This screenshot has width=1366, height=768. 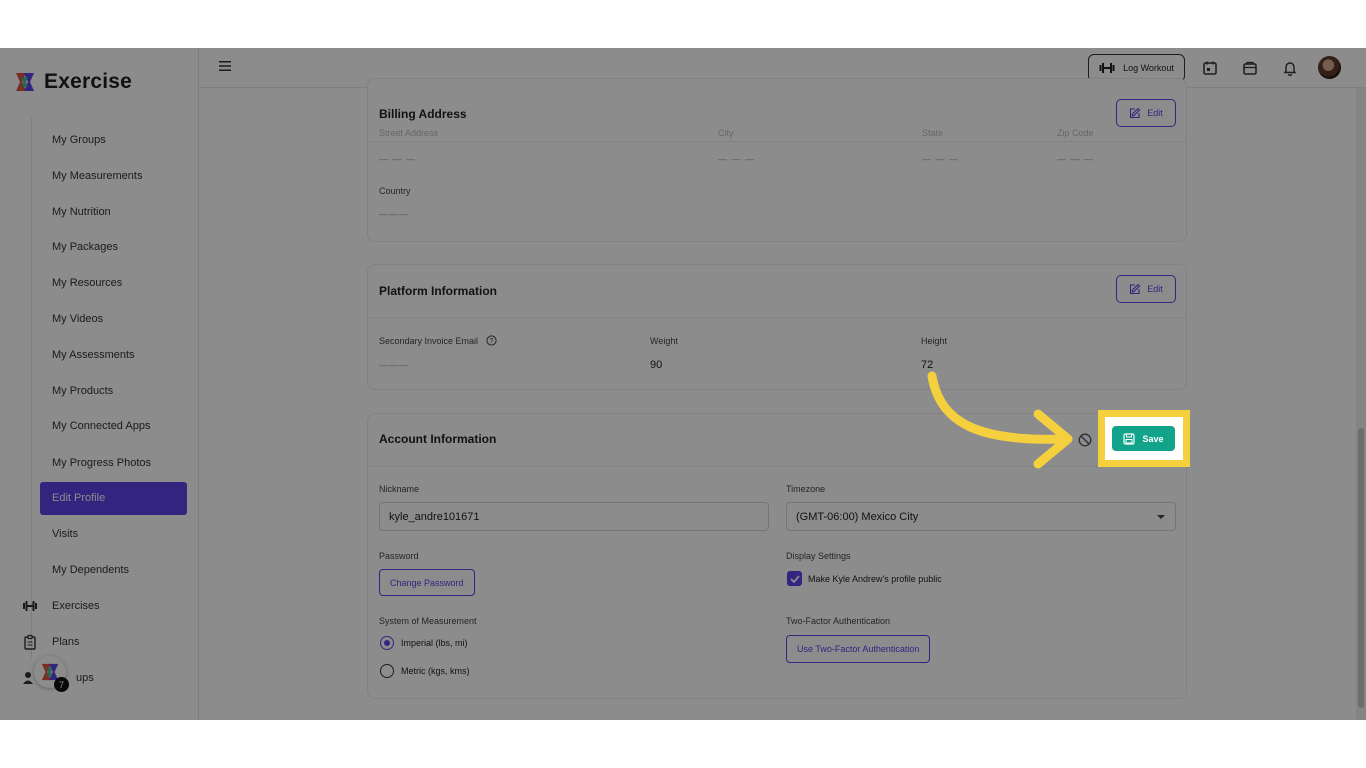 What do you see at coordinates (427, 582) in the screenshot?
I see `change-password-button: Change Password` at bounding box center [427, 582].